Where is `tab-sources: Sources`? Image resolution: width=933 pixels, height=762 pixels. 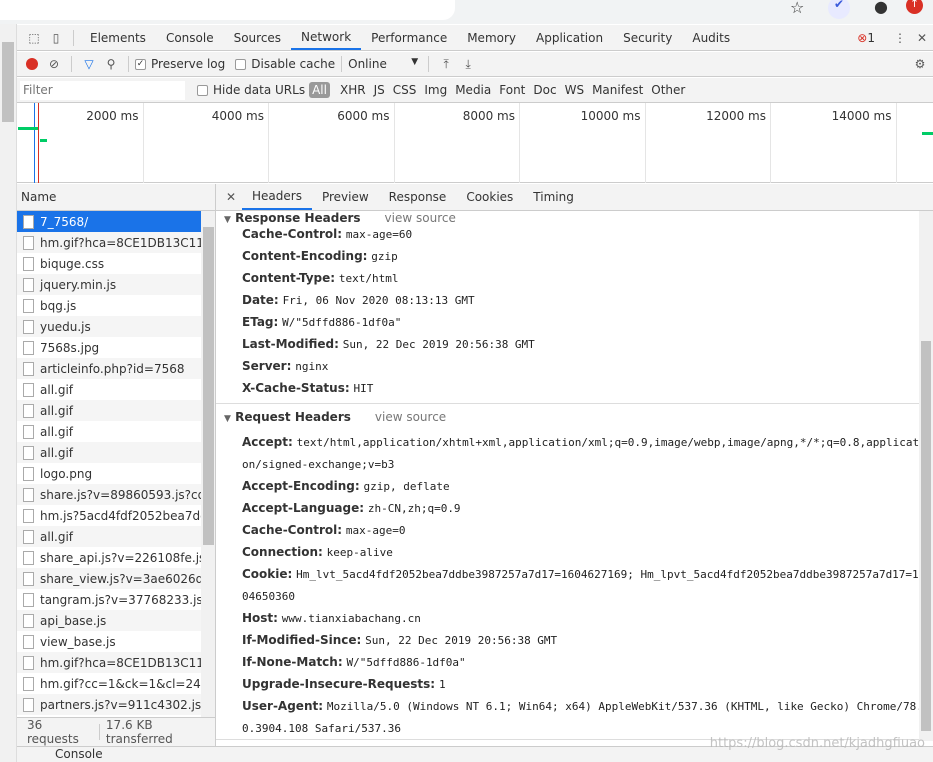 tab-sources: Sources is located at coordinates (257, 37).